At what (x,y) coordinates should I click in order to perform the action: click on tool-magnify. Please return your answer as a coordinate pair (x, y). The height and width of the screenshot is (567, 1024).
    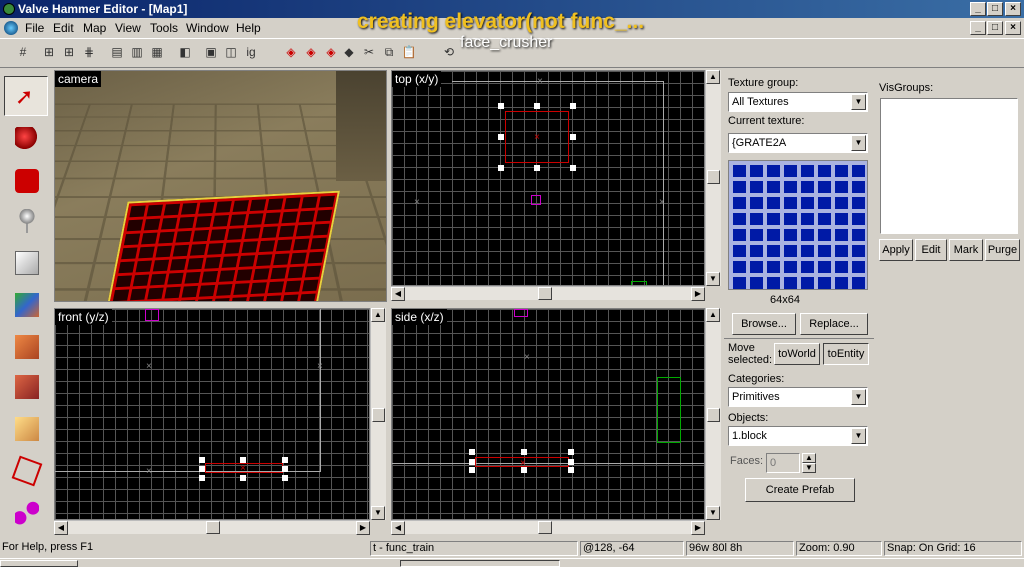
    Looking at the image, I should click on (26, 138).